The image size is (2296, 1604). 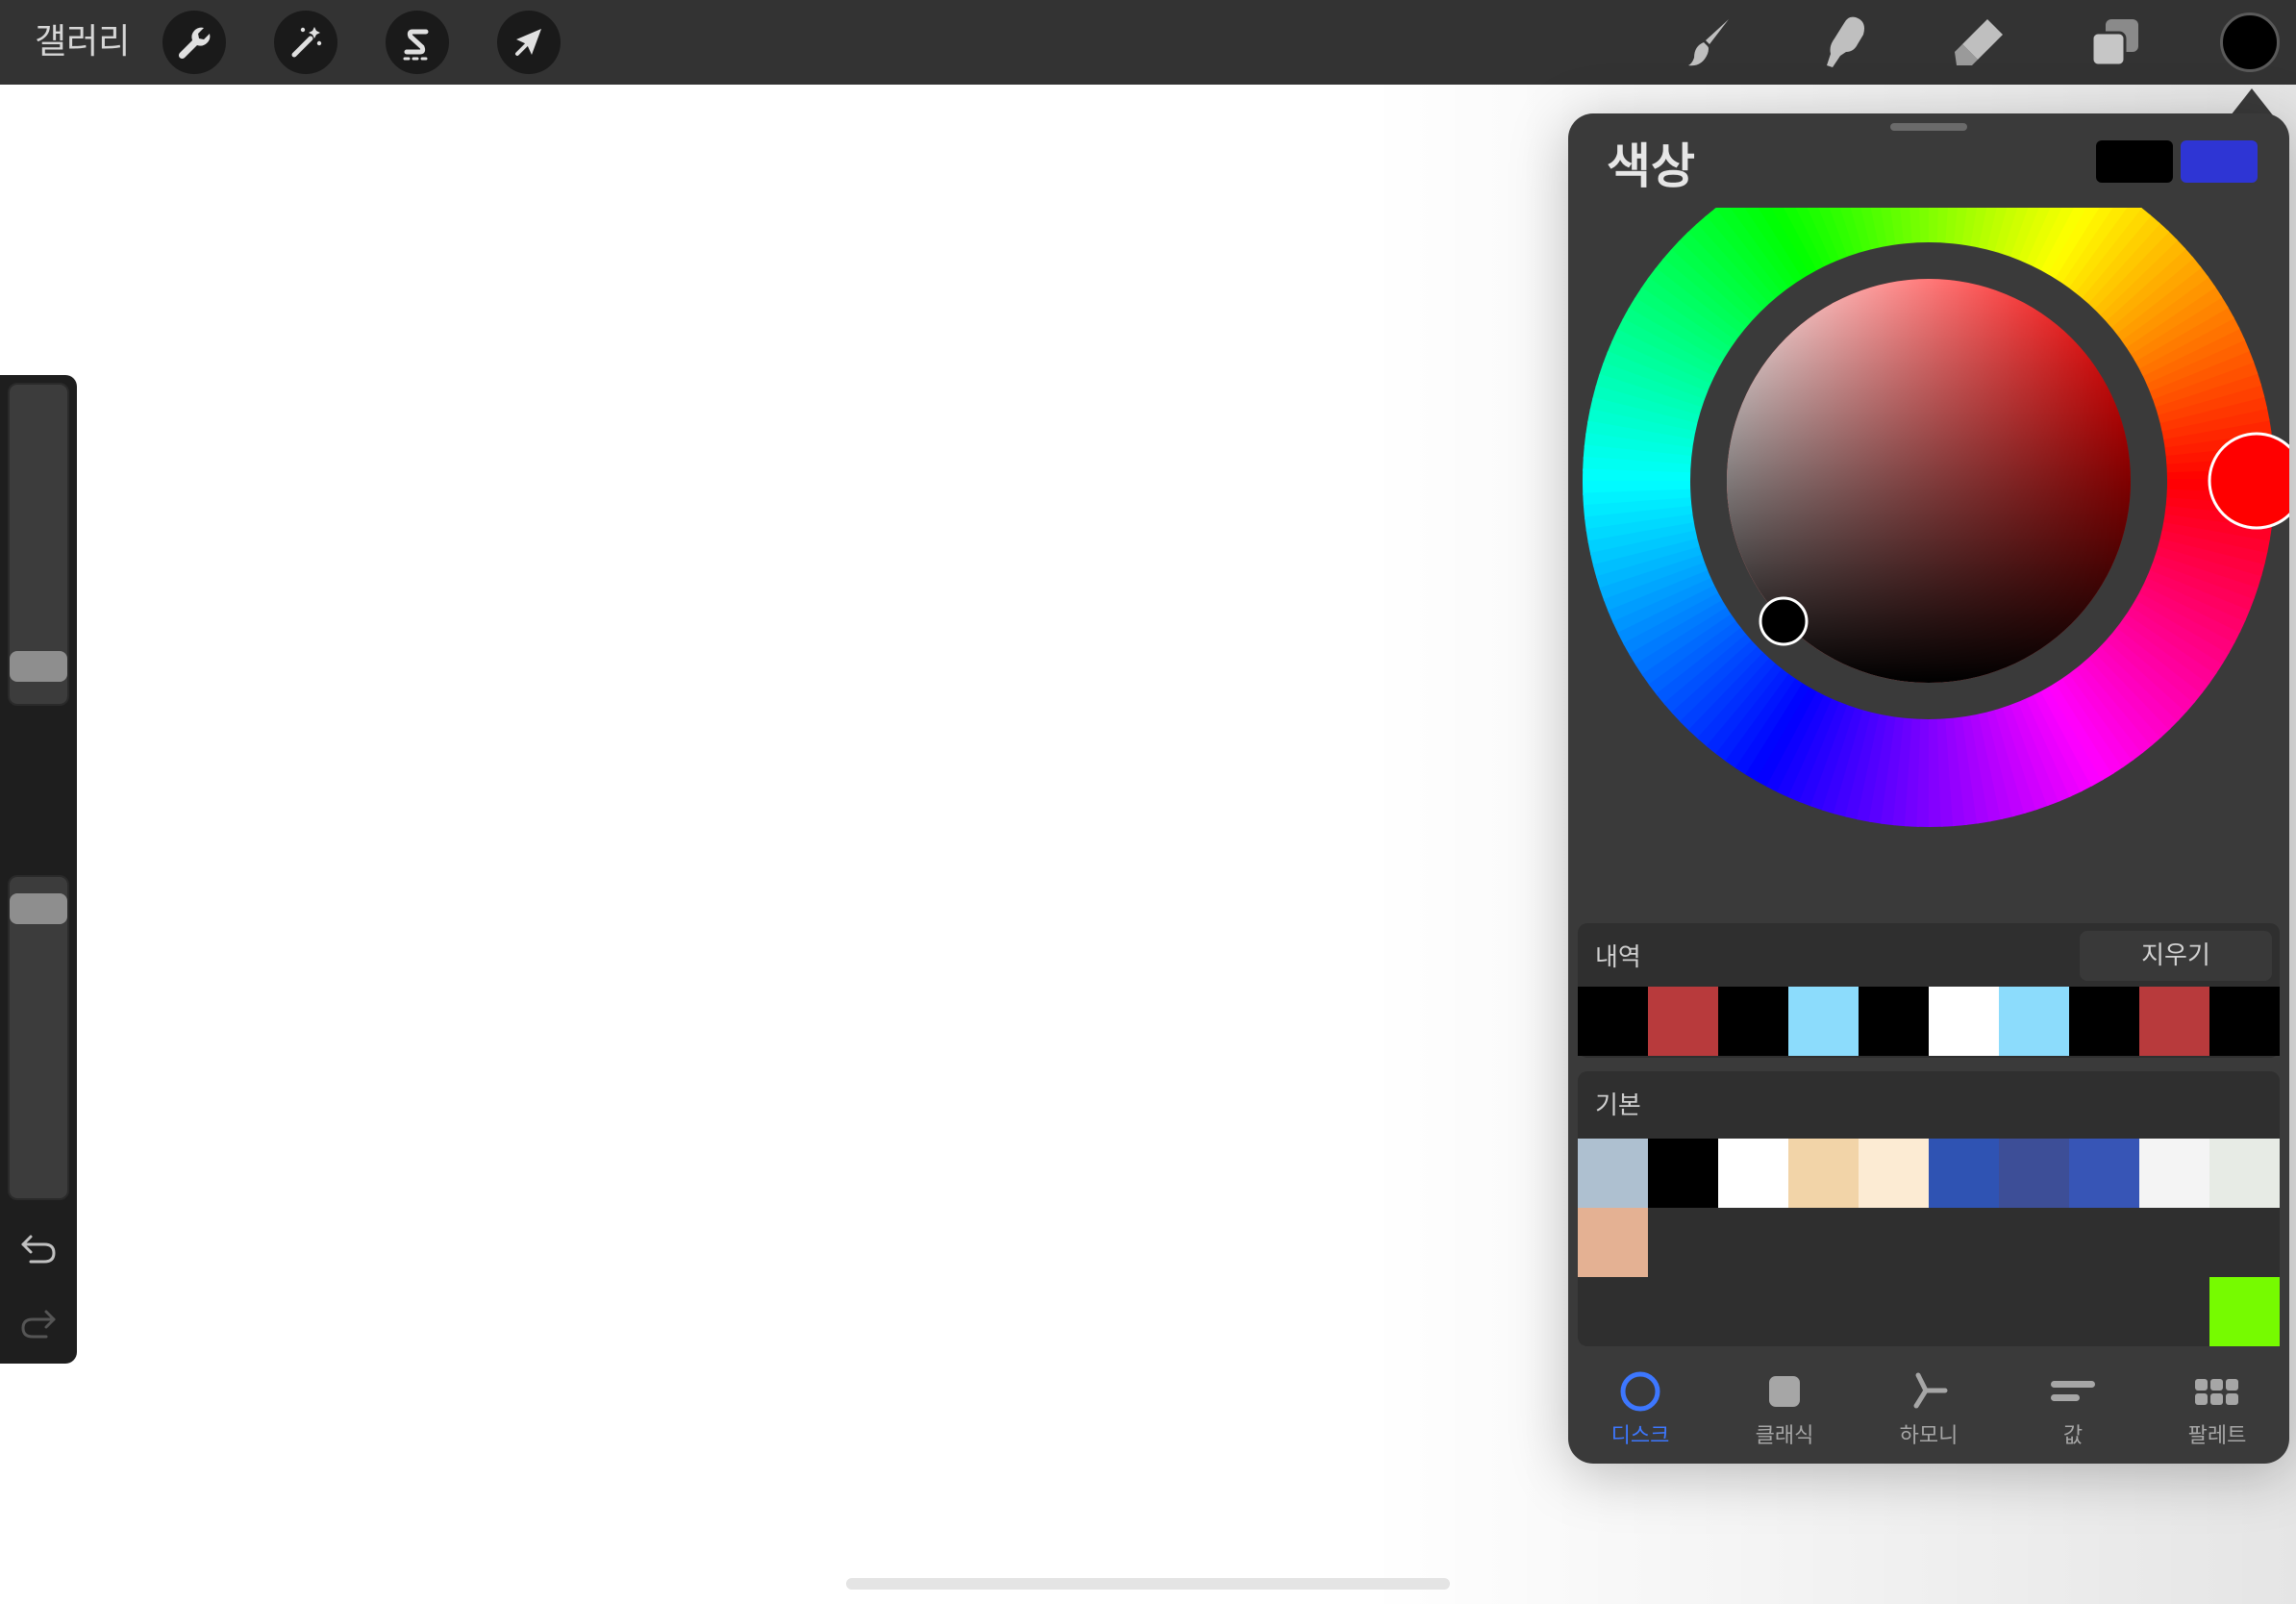 I want to click on undo-button, so click(x=38, y=1248).